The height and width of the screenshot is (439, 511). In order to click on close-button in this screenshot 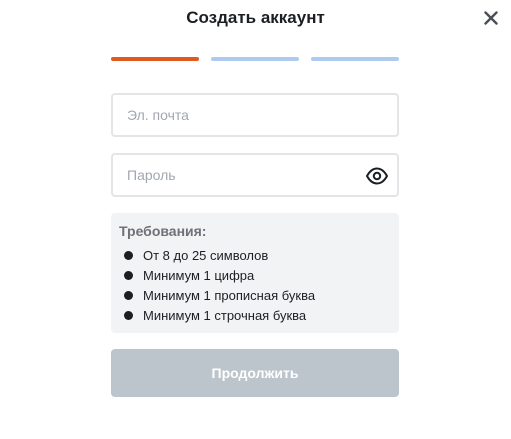, I will do `click(491, 18)`.